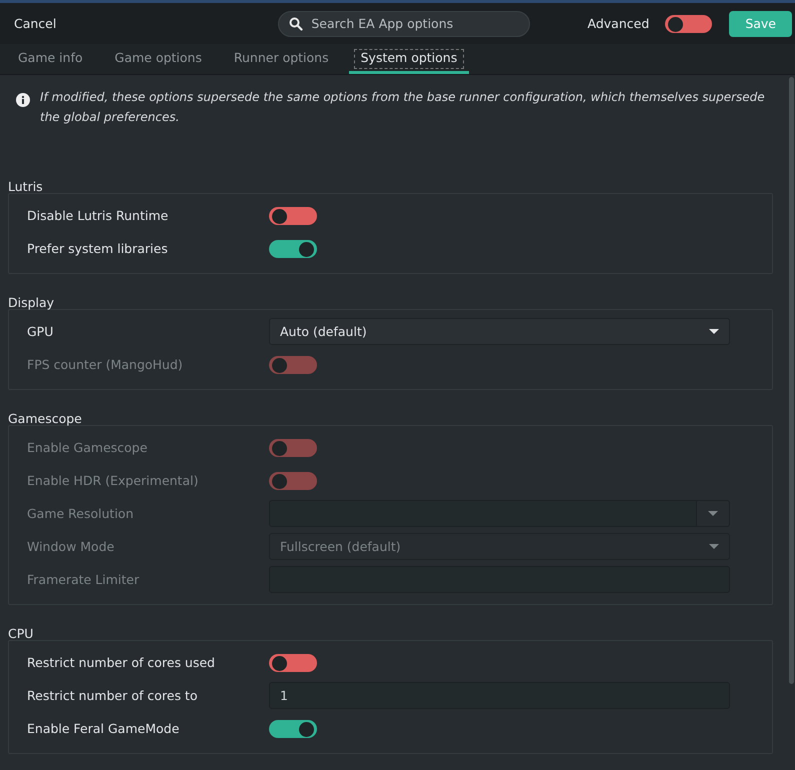 This screenshot has width=795, height=770. Describe the element at coordinates (35, 23) in the screenshot. I see `cancel-button: Cancel` at that location.